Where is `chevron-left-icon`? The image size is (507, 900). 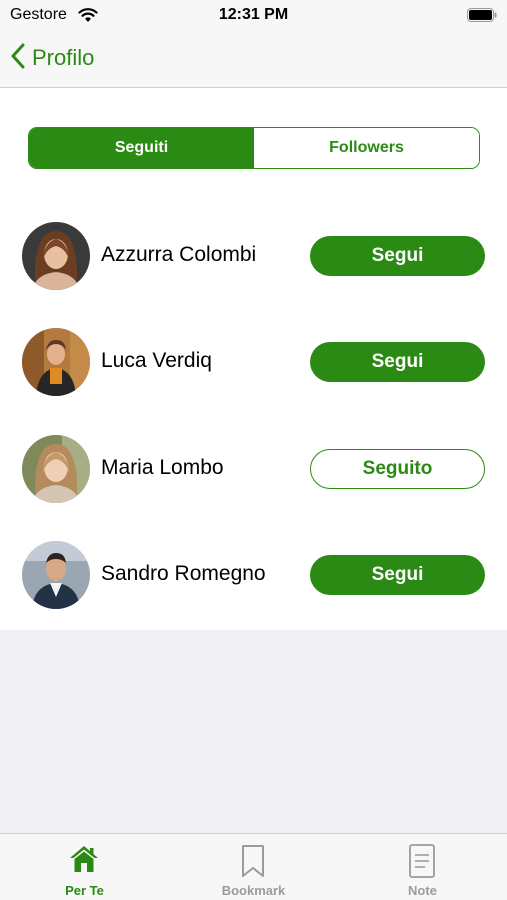
chevron-left-icon is located at coordinates (18, 58).